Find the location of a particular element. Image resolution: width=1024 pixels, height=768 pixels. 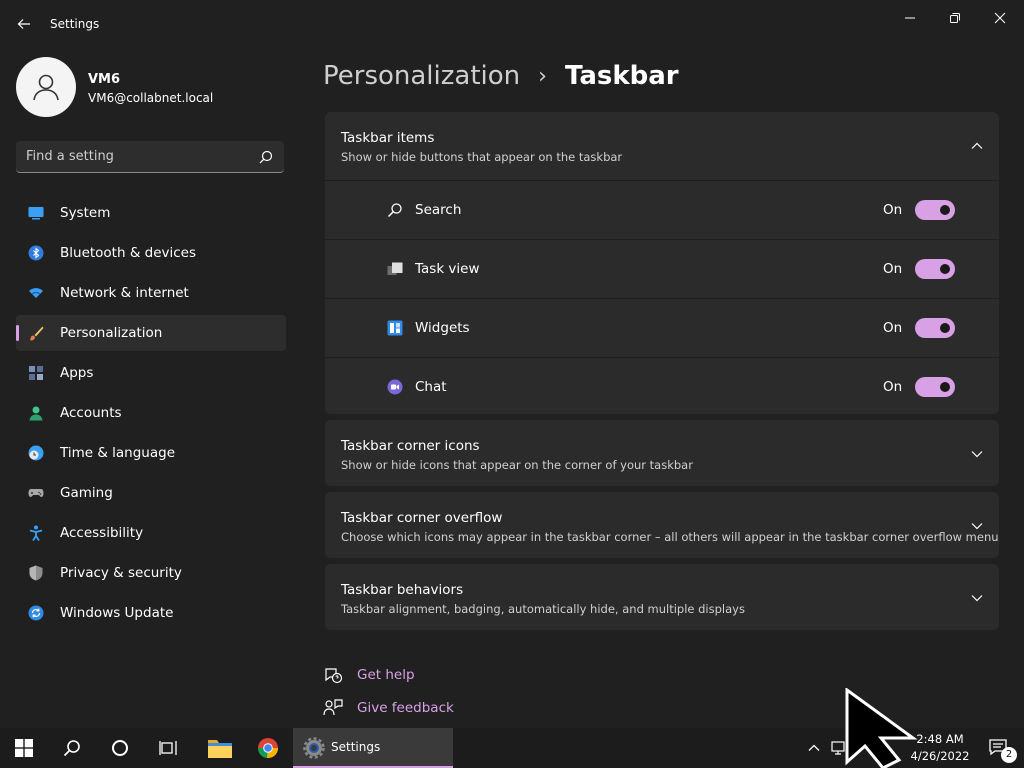

restore-icon is located at coordinates (955, 18).